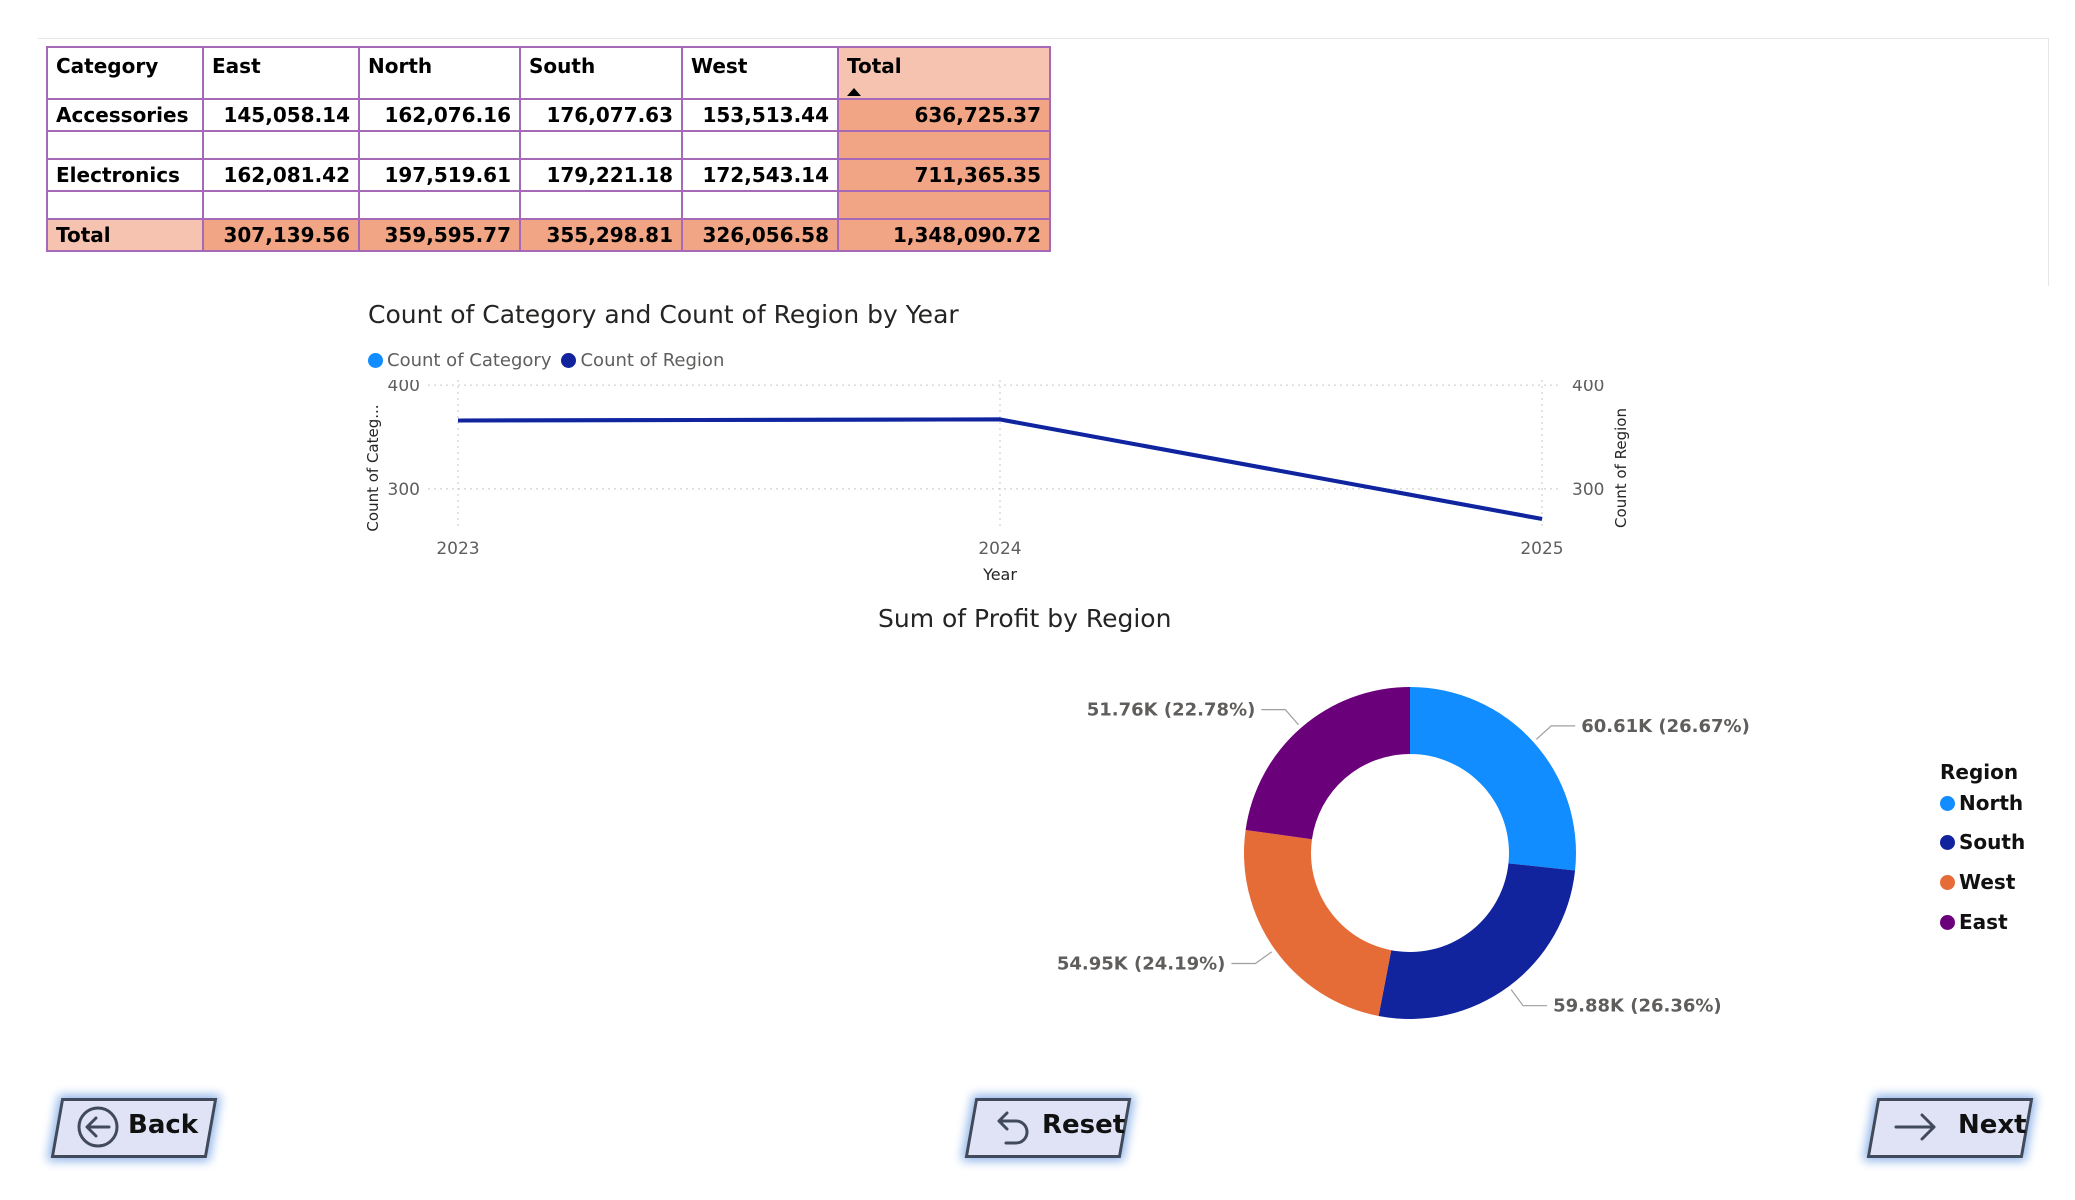 This screenshot has height=1200, width=2075. Describe the element at coordinates (163, 1125) in the screenshot. I see `back-button-label: Back` at that location.